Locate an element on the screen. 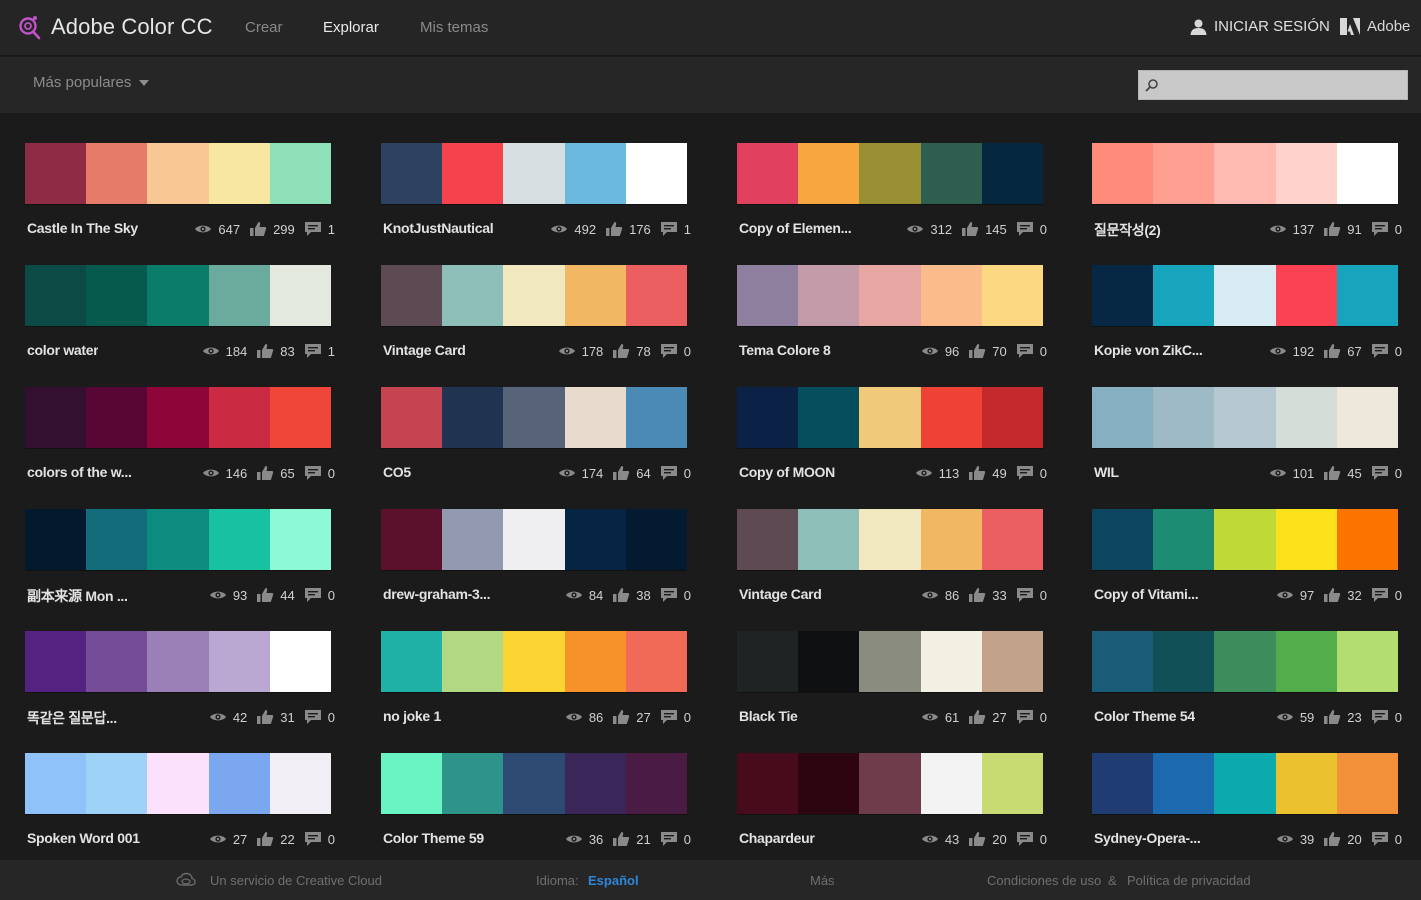 The image size is (1421, 900). footer-language-link: Español is located at coordinates (613, 880).